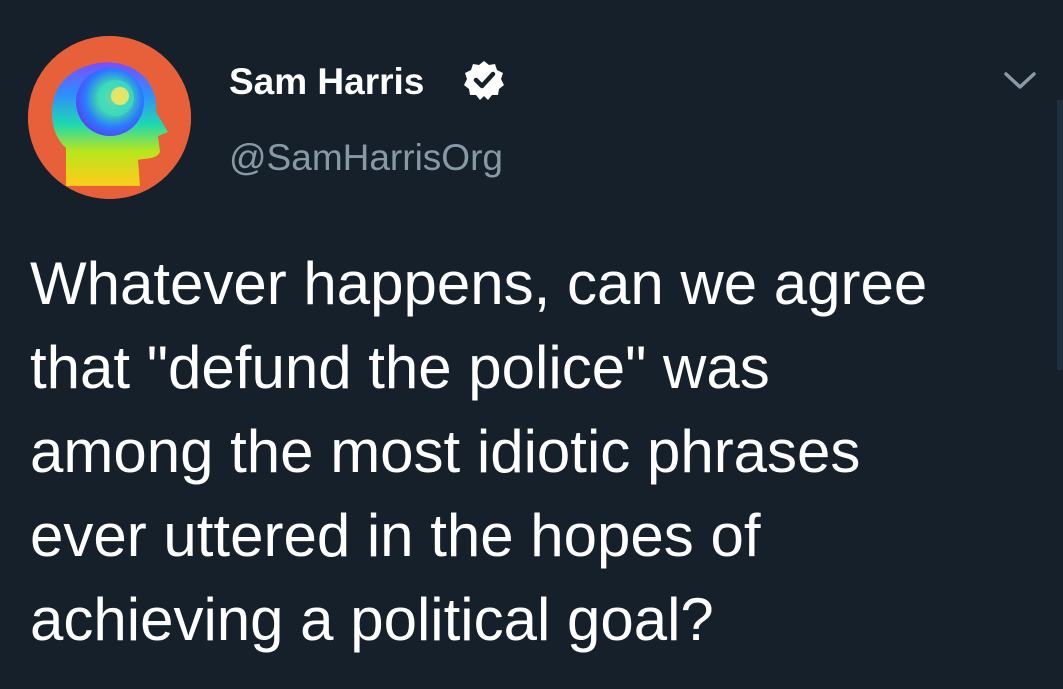 This screenshot has height=689, width=1063. Describe the element at coordinates (326, 82) in the screenshot. I see `author-display-name: Sam Harris` at that location.